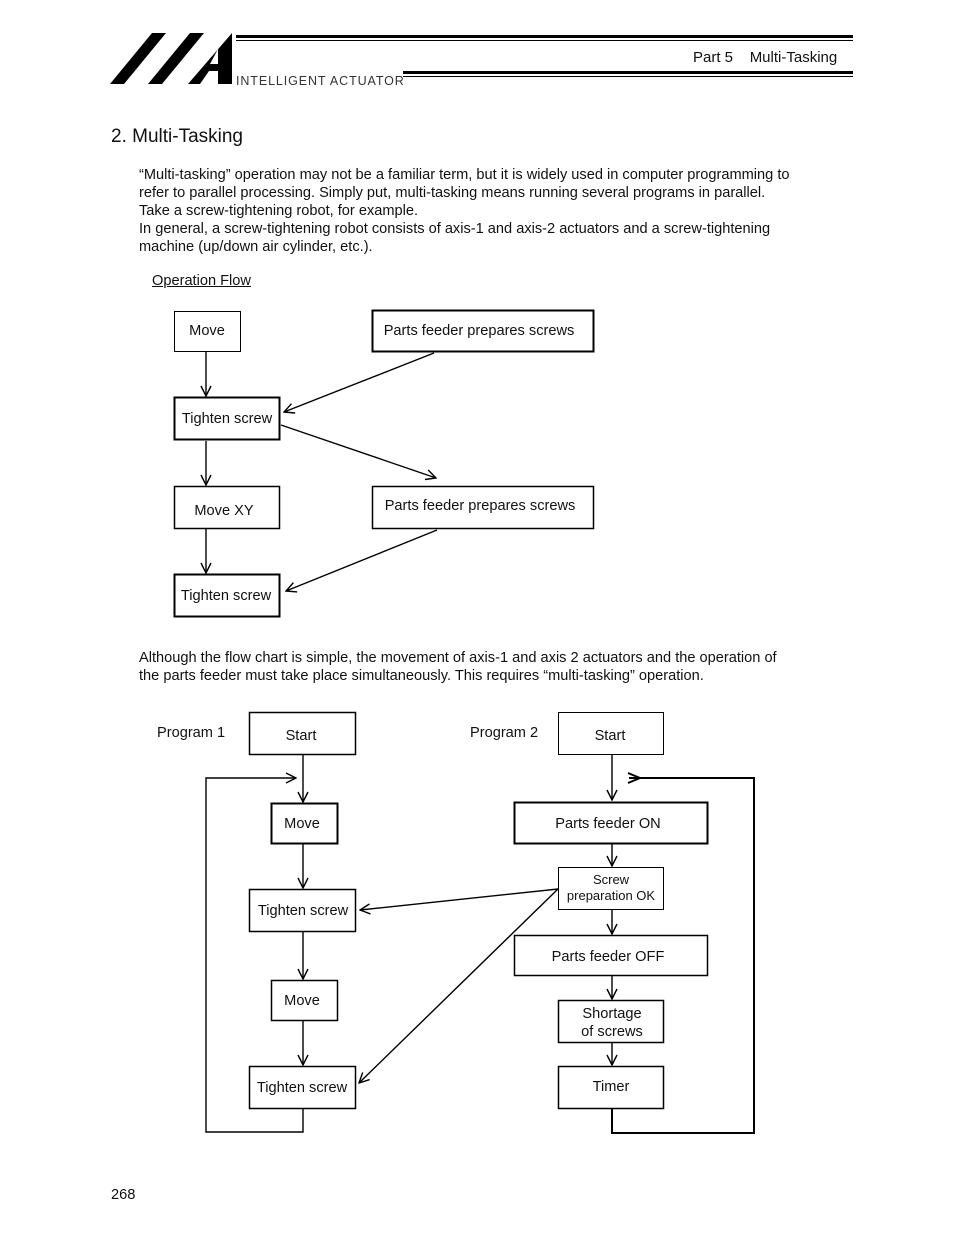  What do you see at coordinates (223, 511) in the screenshot?
I see `flow-label-move-xy: Move XY` at bounding box center [223, 511].